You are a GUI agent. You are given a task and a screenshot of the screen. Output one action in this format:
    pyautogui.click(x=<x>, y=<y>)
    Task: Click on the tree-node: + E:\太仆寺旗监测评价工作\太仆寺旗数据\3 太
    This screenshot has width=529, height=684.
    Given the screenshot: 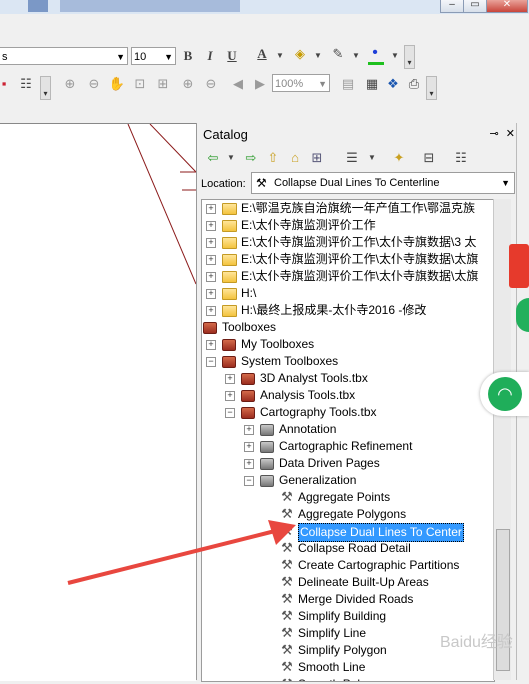 What is the action you would take?
    pyautogui.click(x=348, y=242)
    